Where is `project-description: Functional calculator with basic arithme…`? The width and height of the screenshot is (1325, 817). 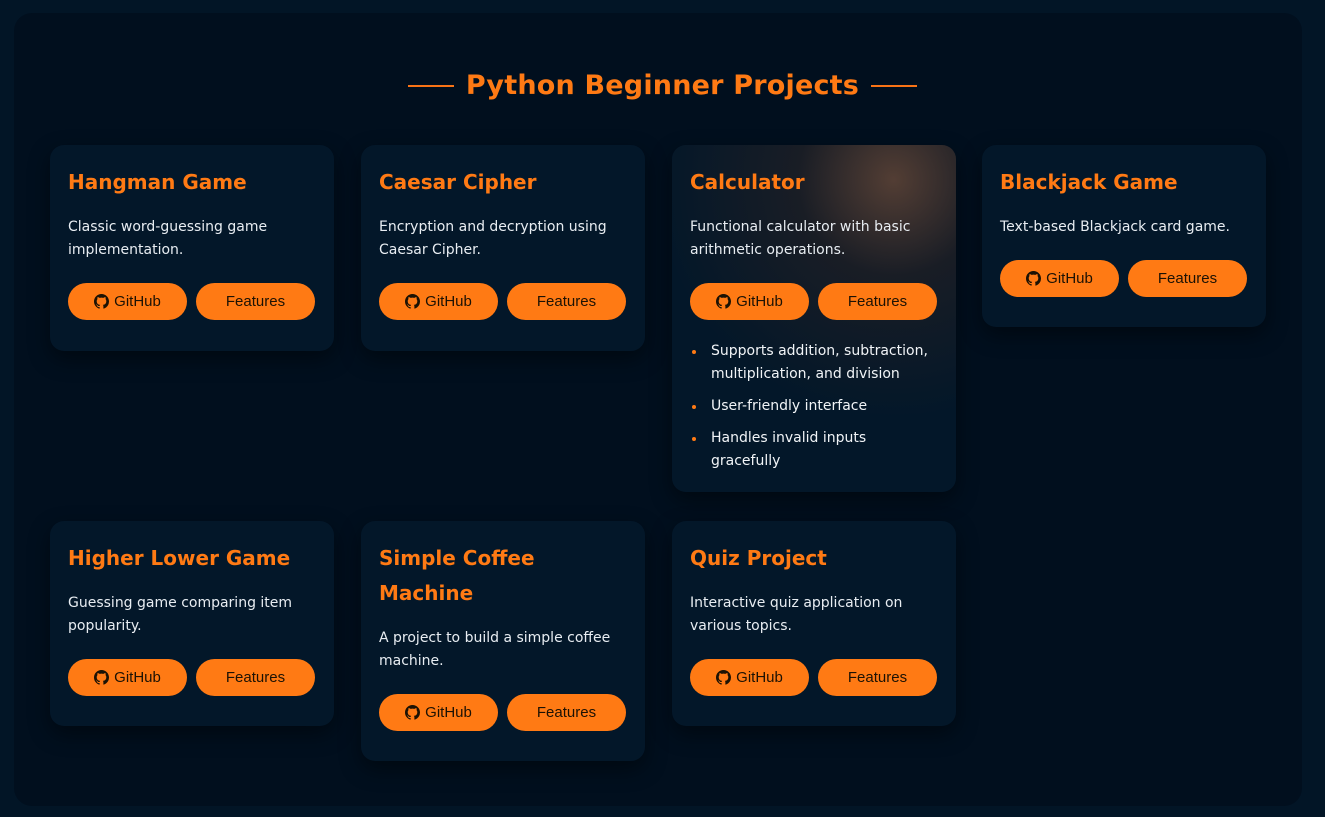
project-description: Functional calculator with basic arithme… is located at coordinates (800, 238).